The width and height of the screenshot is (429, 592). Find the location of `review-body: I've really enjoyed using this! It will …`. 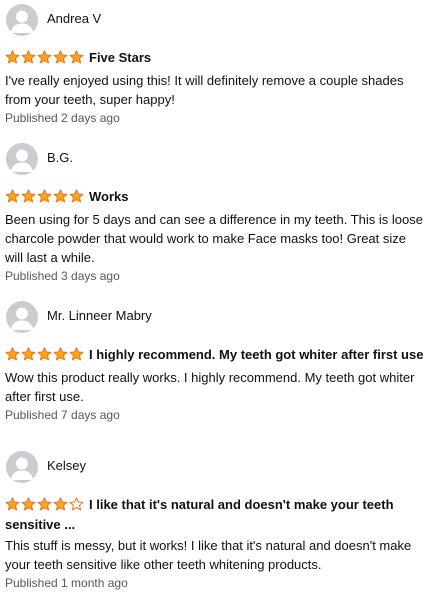

review-body: I've really enjoyed using this! It will … is located at coordinates (204, 90).